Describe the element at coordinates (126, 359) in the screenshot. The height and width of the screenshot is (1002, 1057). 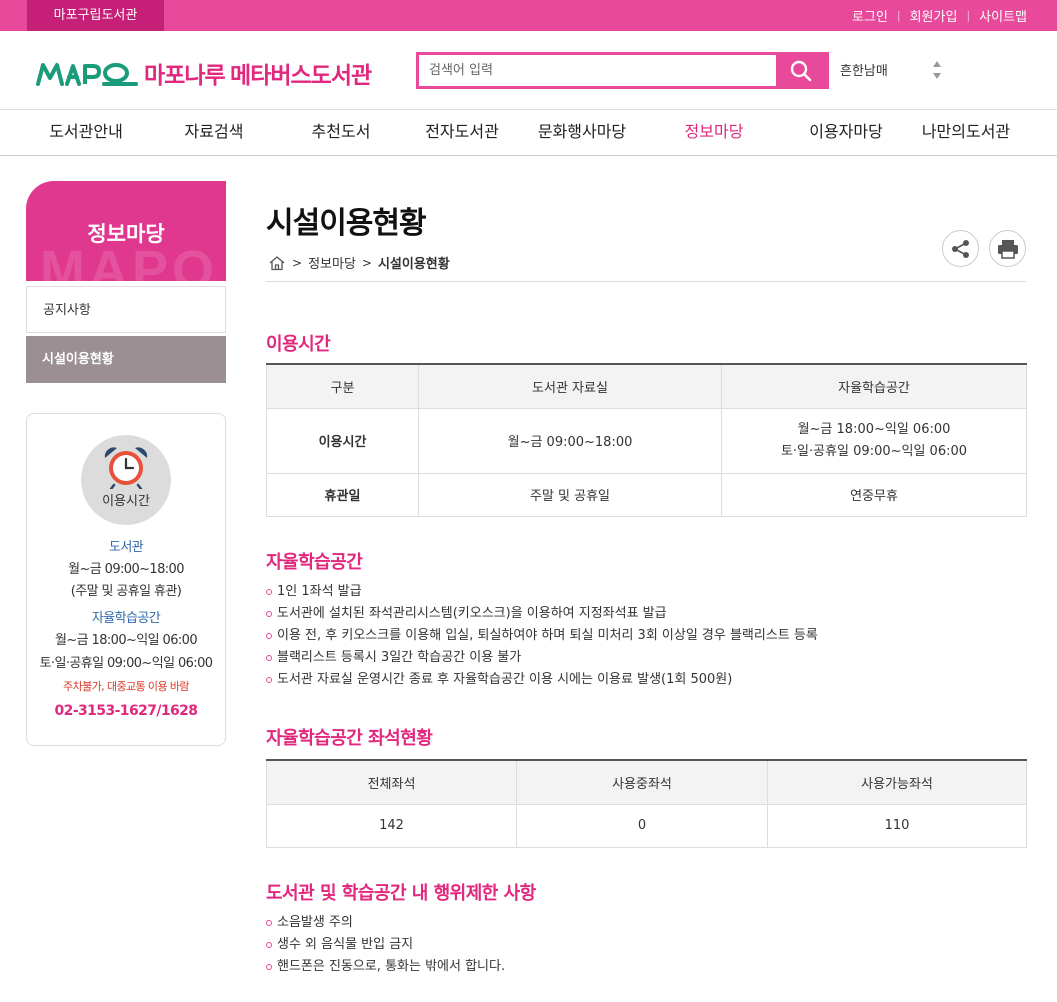
I see `sidebar-item-facility-status: 시설이용현황` at that location.